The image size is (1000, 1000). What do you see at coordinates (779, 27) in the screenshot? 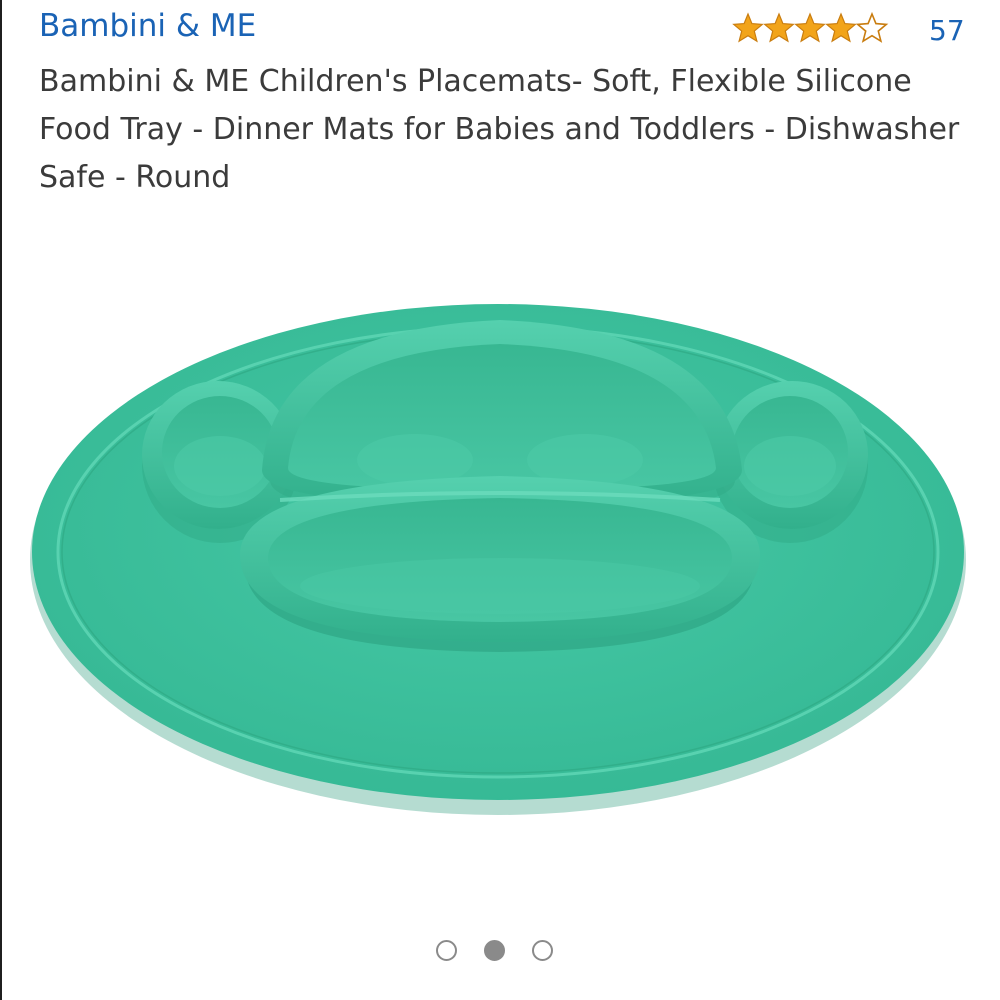
I see `star-2-icon` at bounding box center [779, 27].